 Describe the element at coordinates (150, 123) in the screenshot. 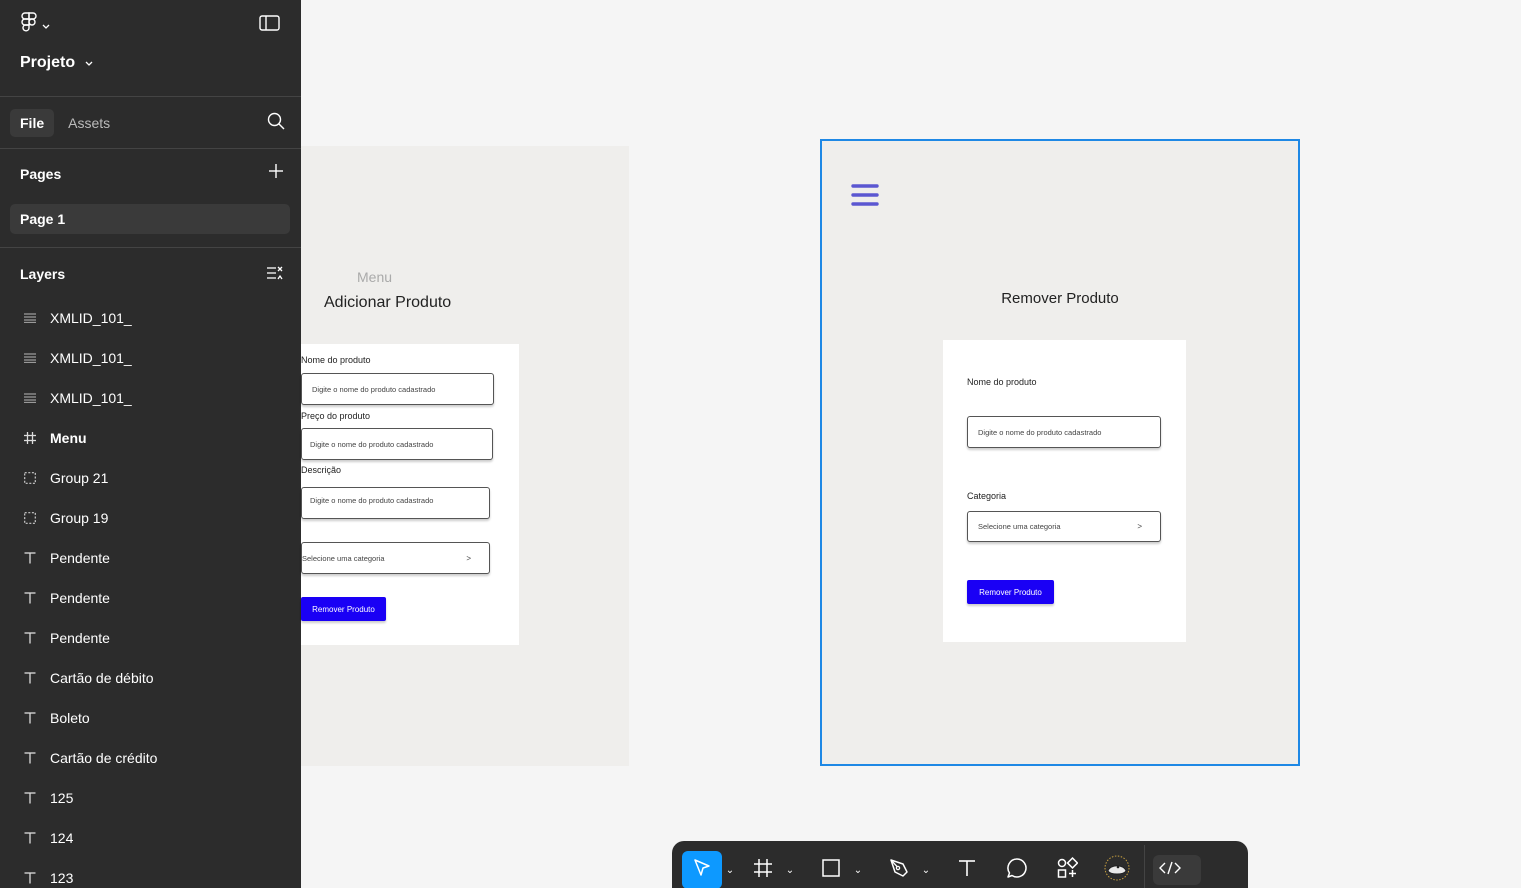

I see `sidebar-tabs: File Assets` at that location.